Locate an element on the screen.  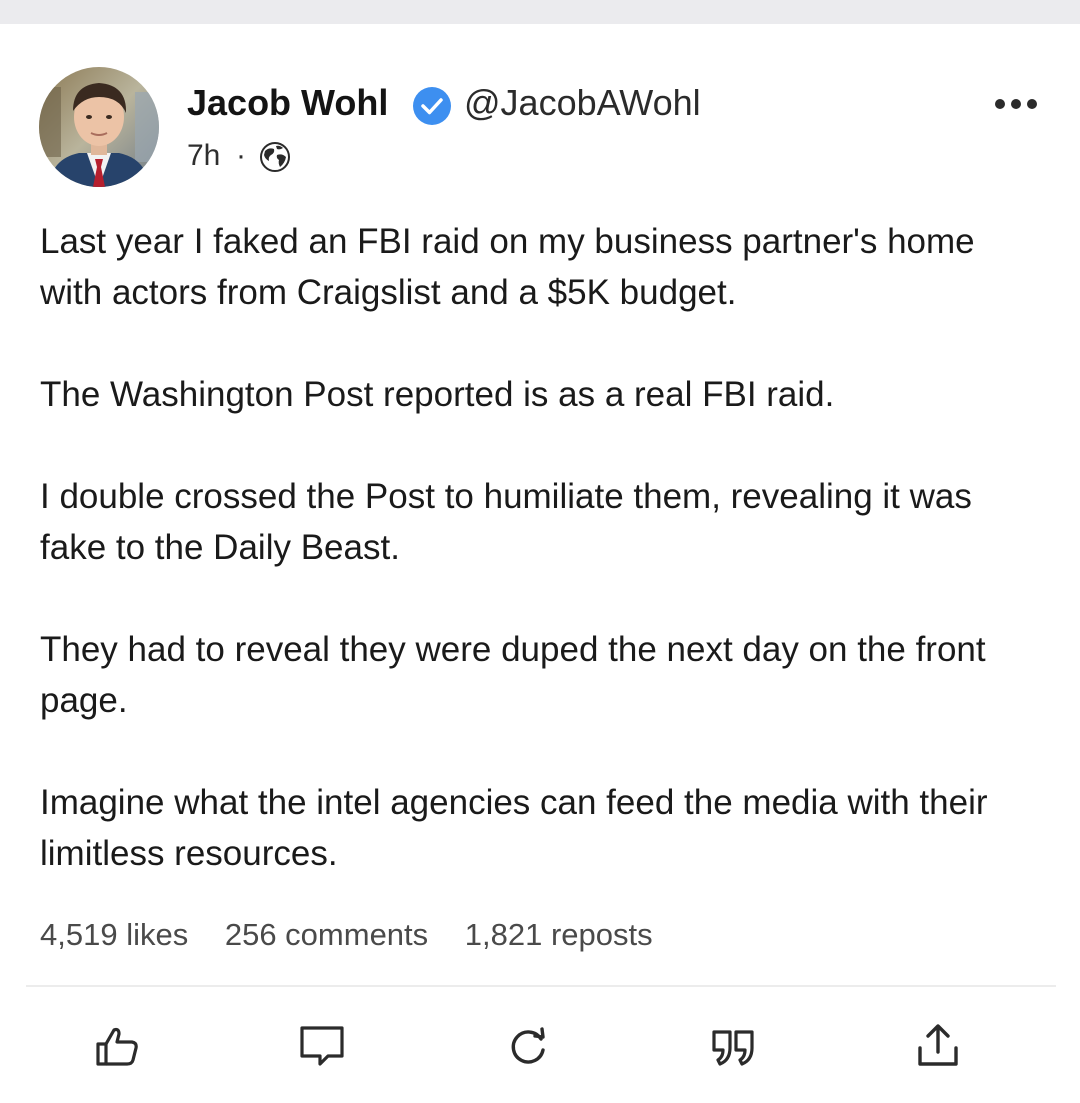
share-icon is located at coordinates (938, 1045).